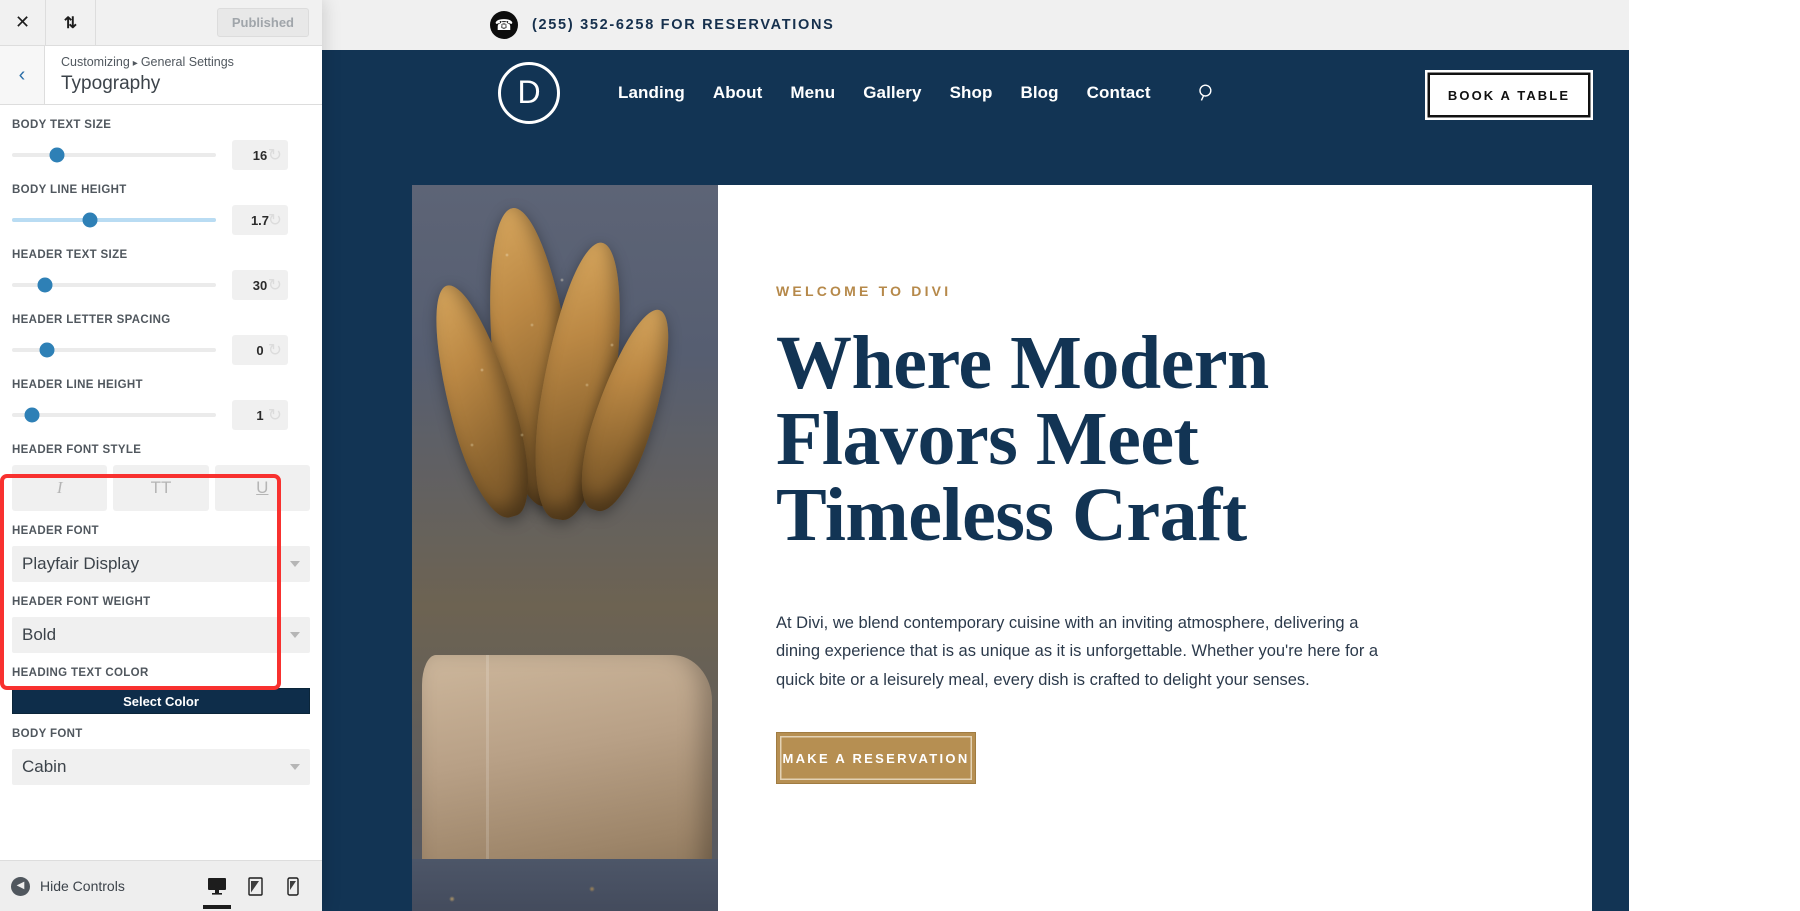 This screenshot has height=911, width=1800. I want to click on nav-link-blog: Blog, so click(1039, 93).